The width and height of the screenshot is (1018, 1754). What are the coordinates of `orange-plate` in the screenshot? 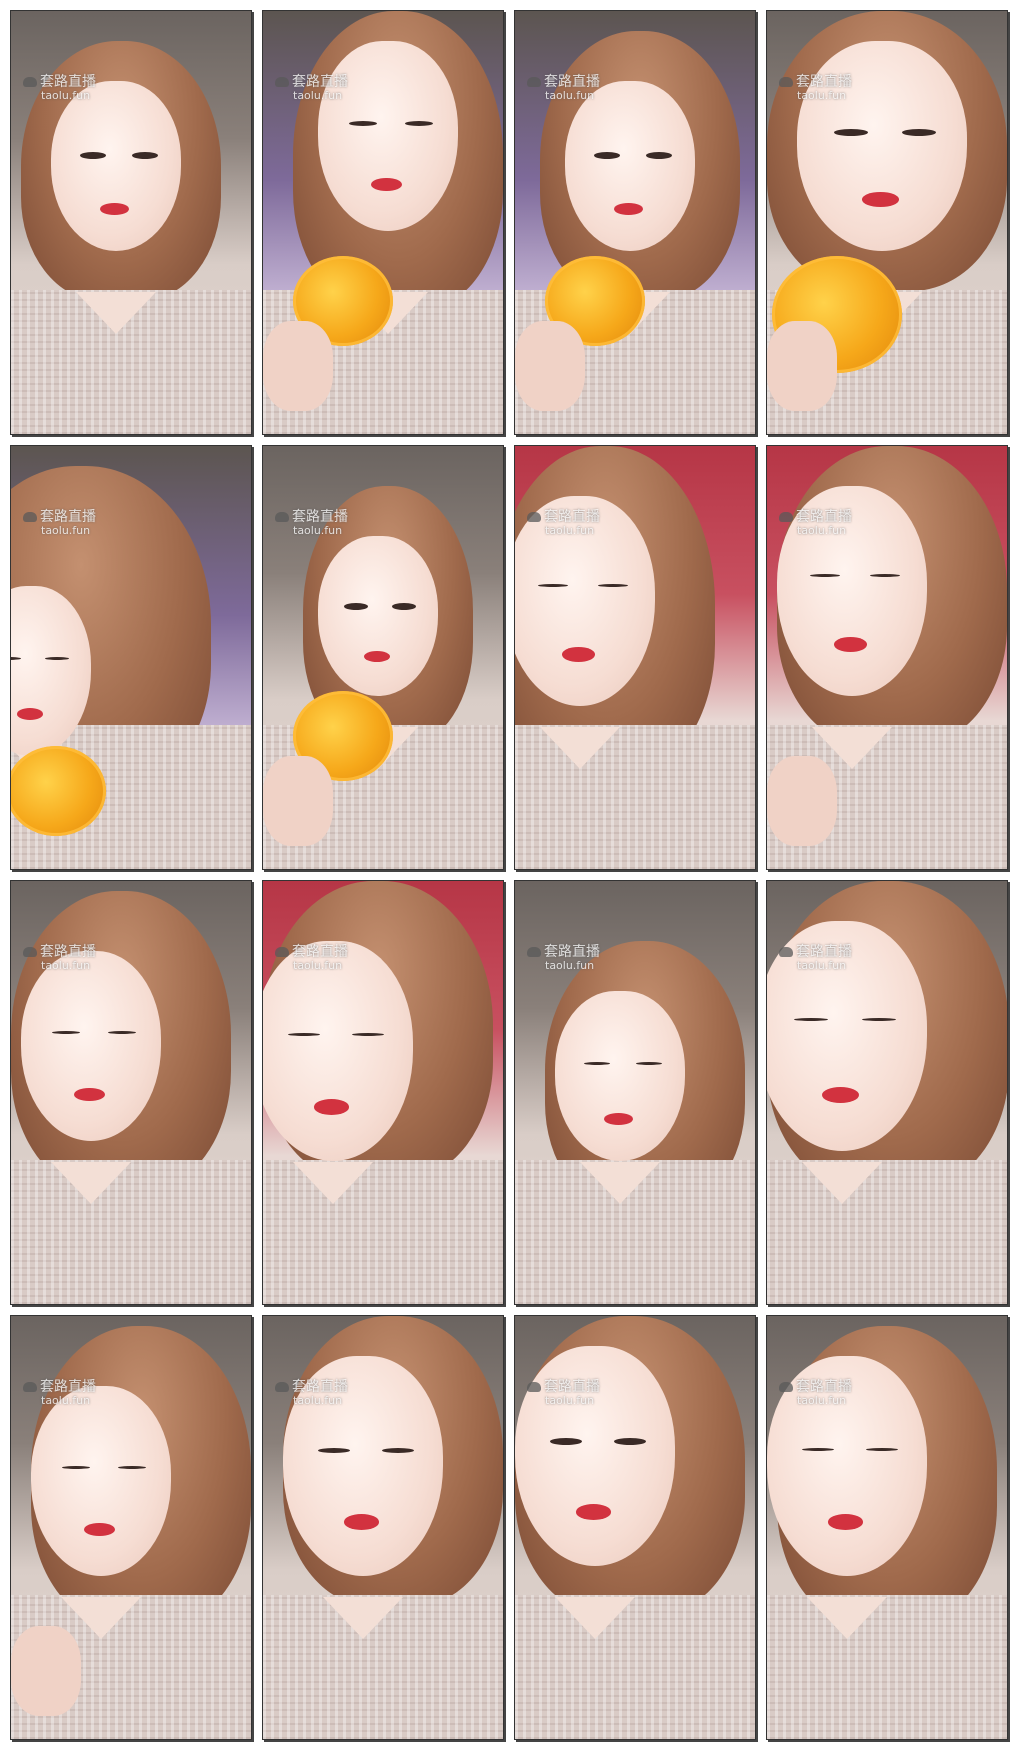 It's located at (58, 791).